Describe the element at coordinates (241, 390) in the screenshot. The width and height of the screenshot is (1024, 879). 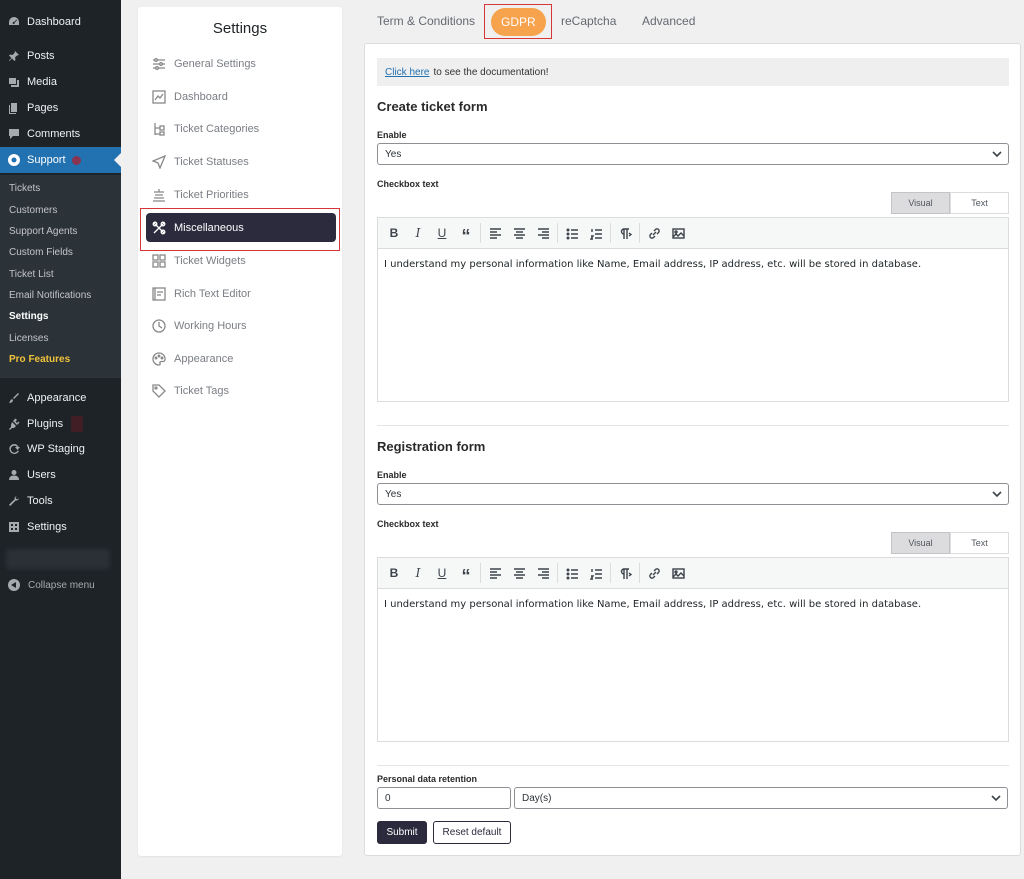
I see `settings-item-ticket-tags: Ticket Tags` at that location.